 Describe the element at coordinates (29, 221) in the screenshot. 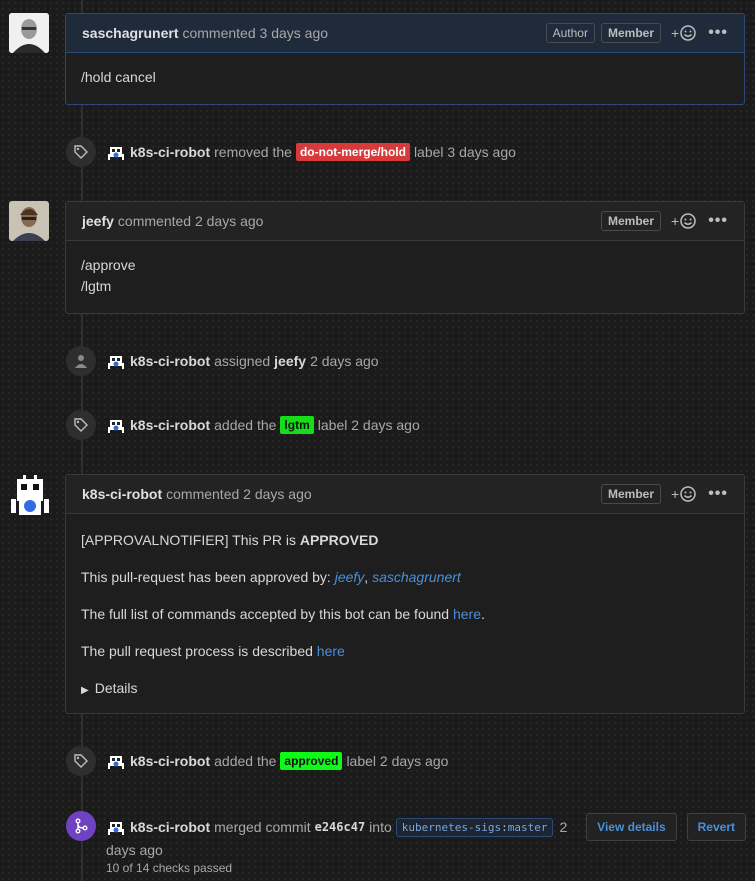

I see `avatar-jeefy` at that location.